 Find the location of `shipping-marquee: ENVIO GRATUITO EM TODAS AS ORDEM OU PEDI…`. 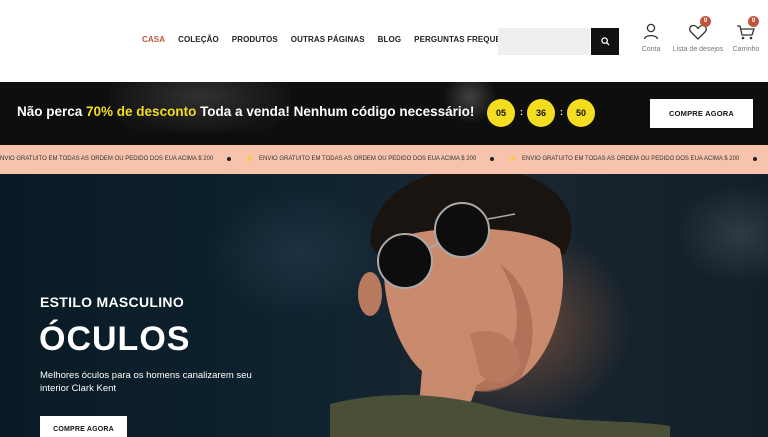

shipping-marquee: ENVIO GRATUITO EM TODAS AS ORDEM OU PEDI… is located at coordinates (384, 159).